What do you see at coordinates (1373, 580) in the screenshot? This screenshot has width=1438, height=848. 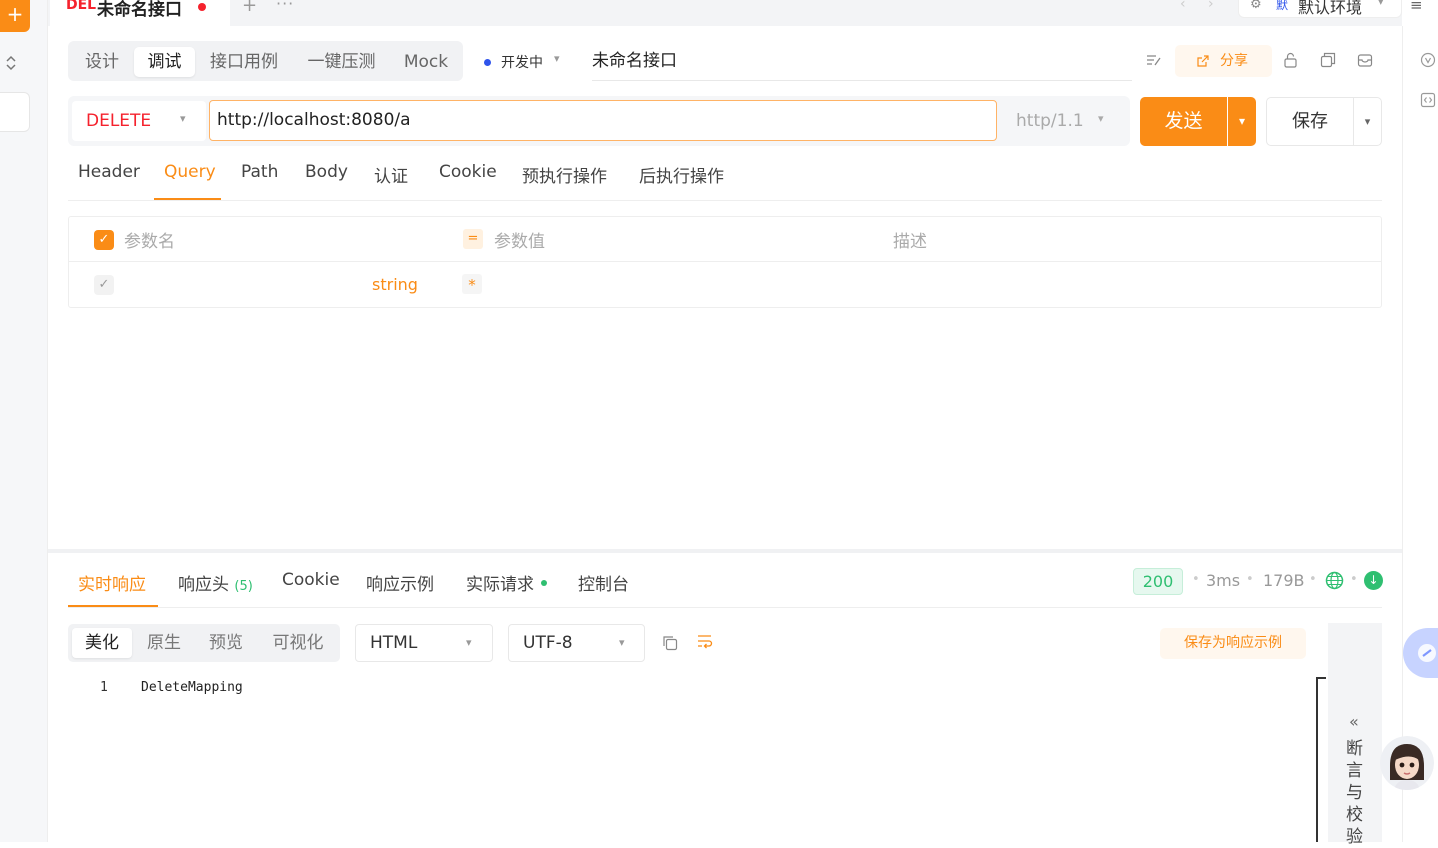 I see `download-icon: ↓` at bounding box center [1373, 580].